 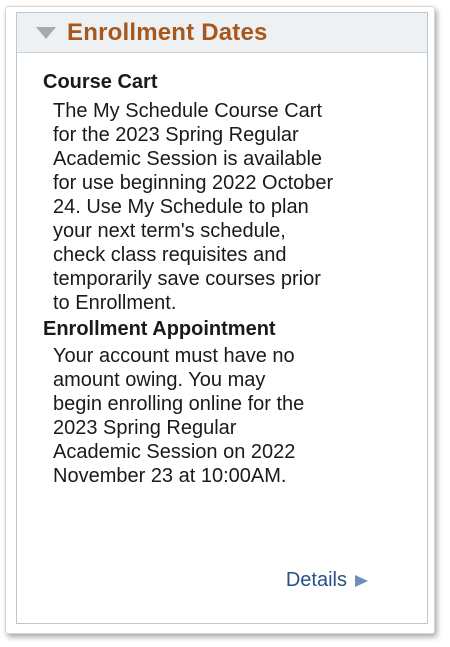 What do you see at coordinates (361, 581) in the screenshot?
I see `triangle-right-icon` at bounding box center [361, 581].